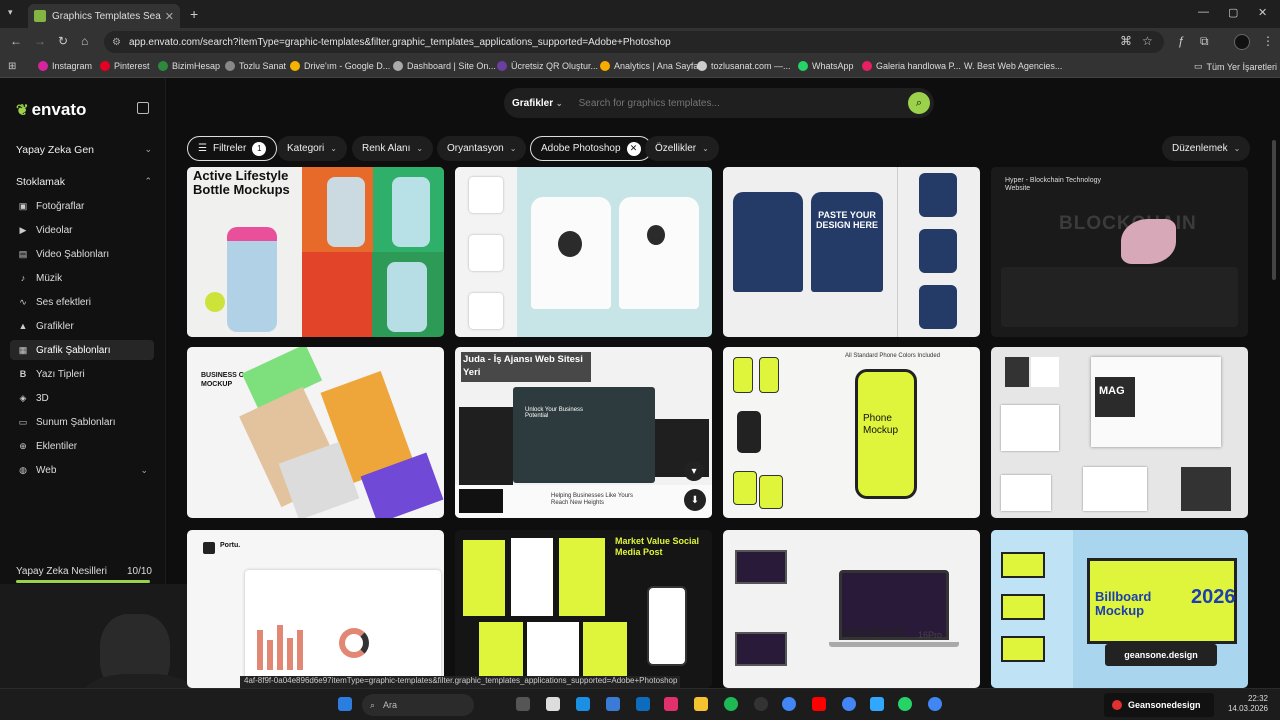  Describe the element at coordinates (84, 150) in the screenshot. I see `sidebar-section-ai-gen: Yapay Zeka Gen ⌄` at that location.